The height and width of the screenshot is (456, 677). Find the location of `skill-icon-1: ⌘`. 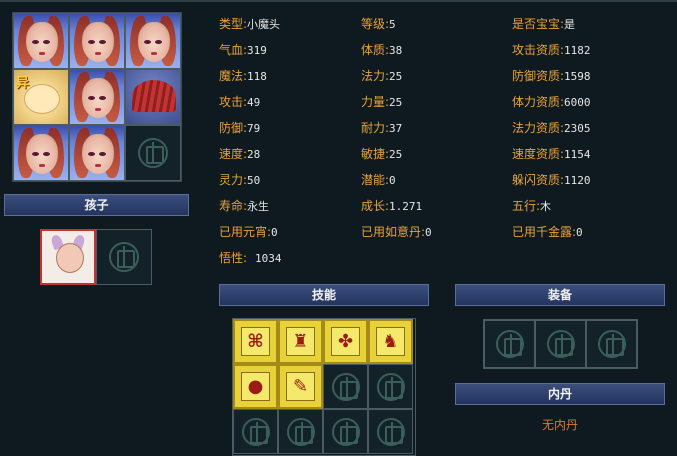

skill-icon-1: ⌘ is located at coordinates (255, 341).